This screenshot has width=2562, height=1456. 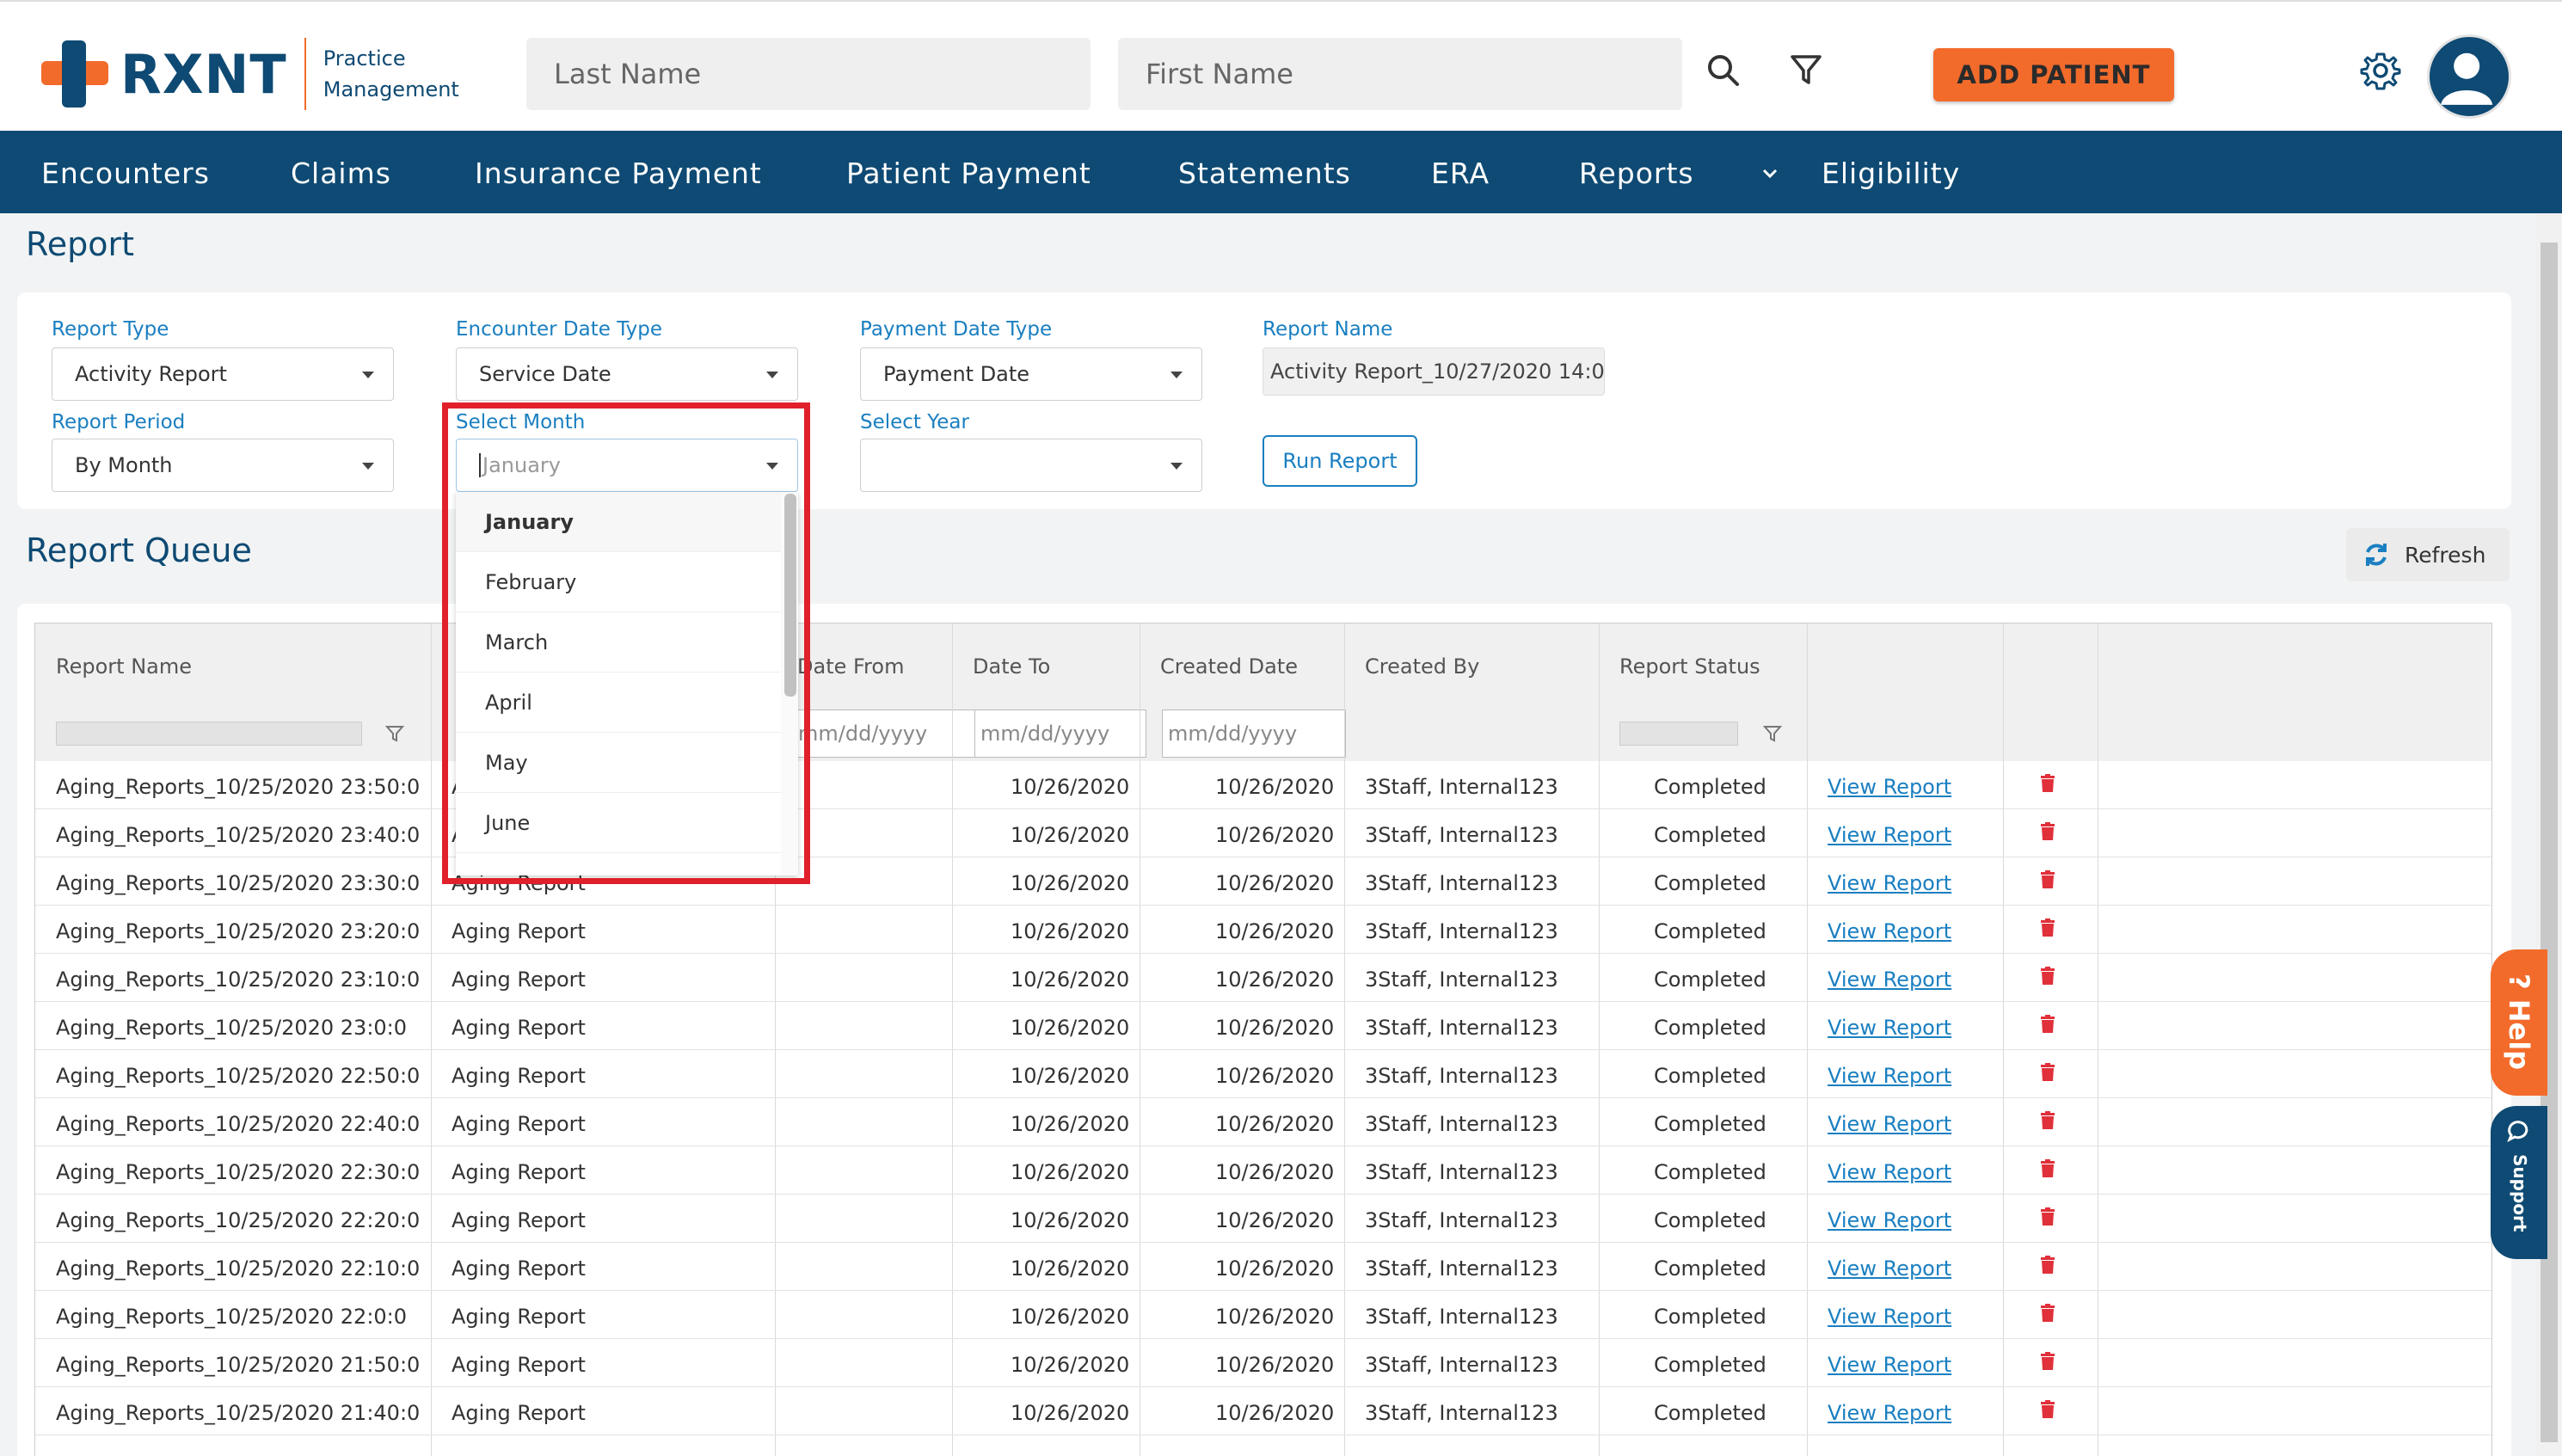 What do you see at coordinates (125, 174) in the screenshot?
I see `nav-encounters: Encounters` at bounding box center [125, 174].